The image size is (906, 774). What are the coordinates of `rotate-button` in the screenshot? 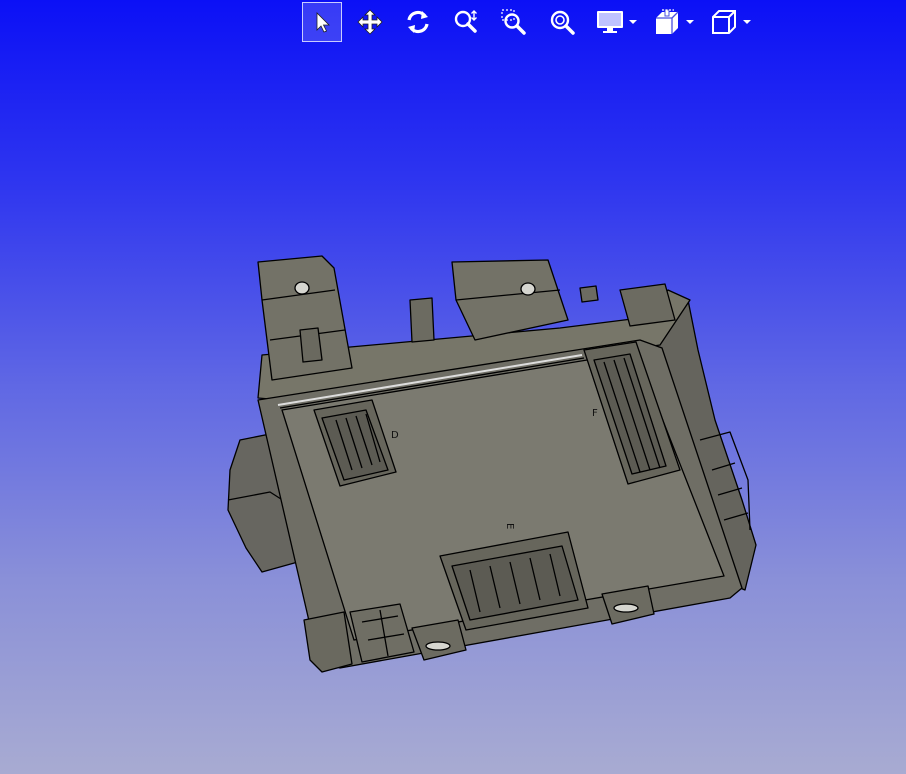 It's located at (418, 22).